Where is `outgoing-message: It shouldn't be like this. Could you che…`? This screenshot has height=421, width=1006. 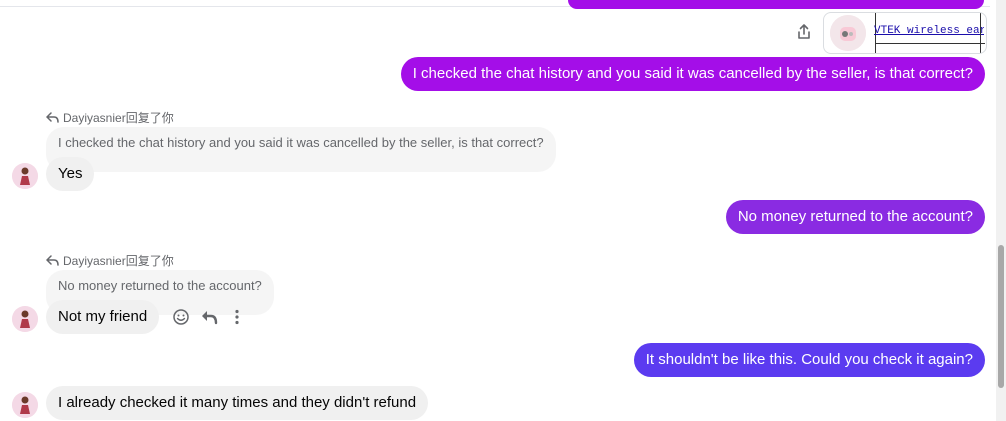 outgoing-message: It shouldn't be like this. Could you che… is located at coordinates (809, 360).